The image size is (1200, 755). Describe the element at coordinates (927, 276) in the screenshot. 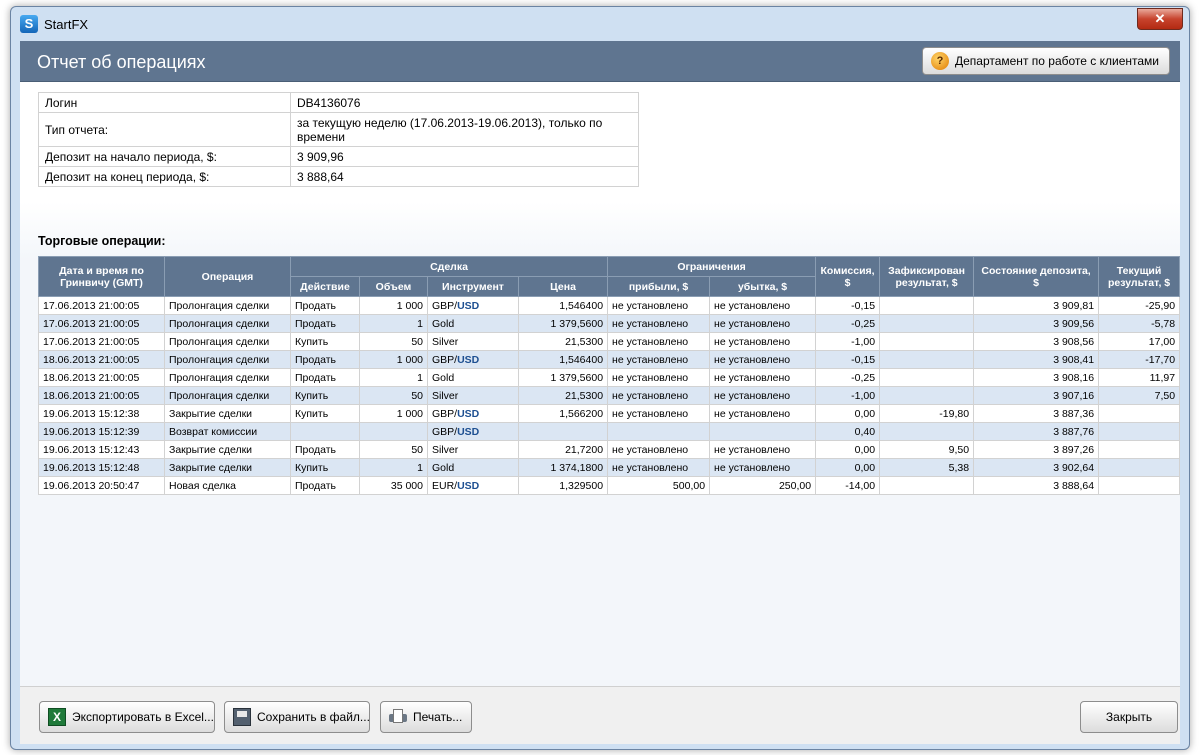

I see `col-fixed-result: Зафиксирован результат, $` at that location.